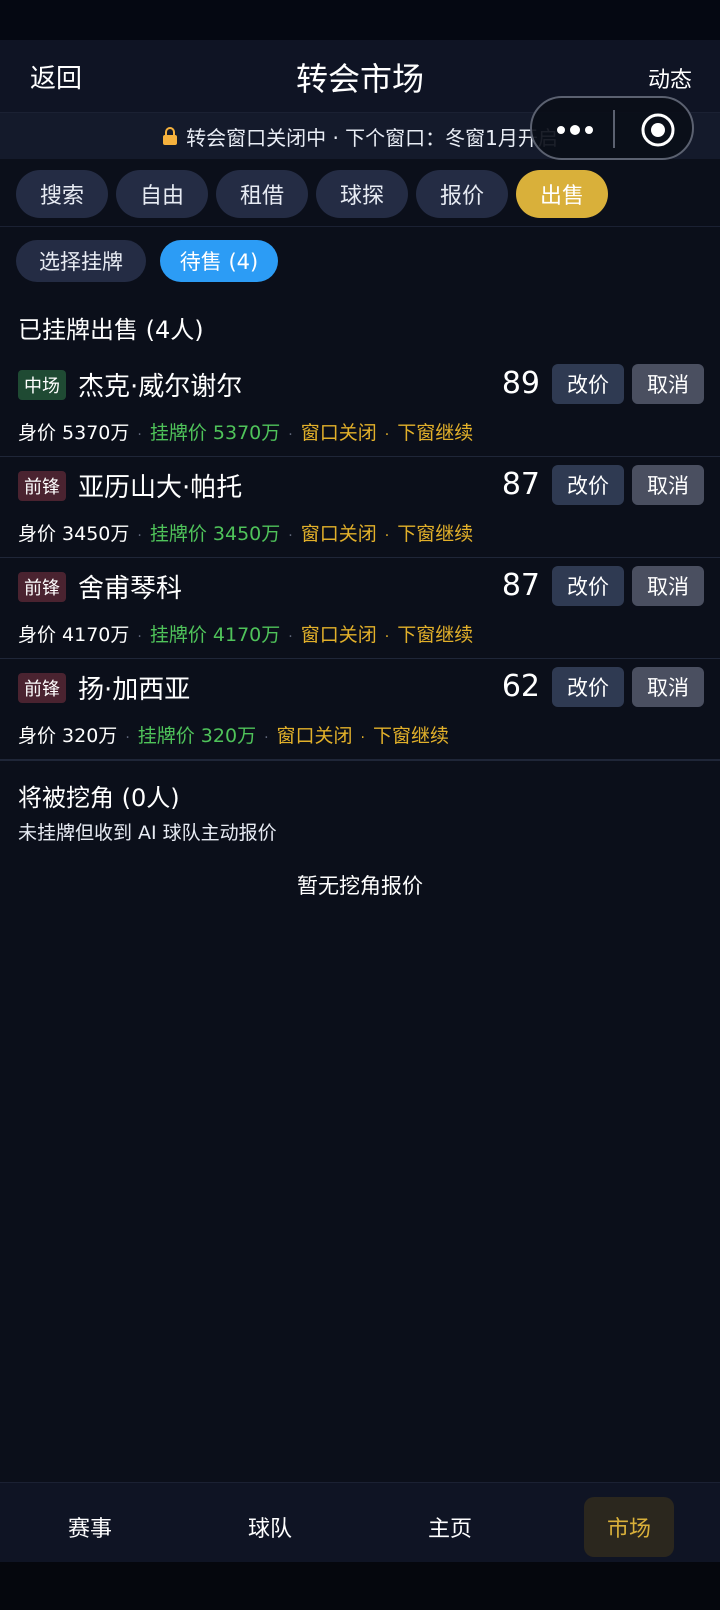  I want to click on tab-search: 搜索, so click(62, 194).